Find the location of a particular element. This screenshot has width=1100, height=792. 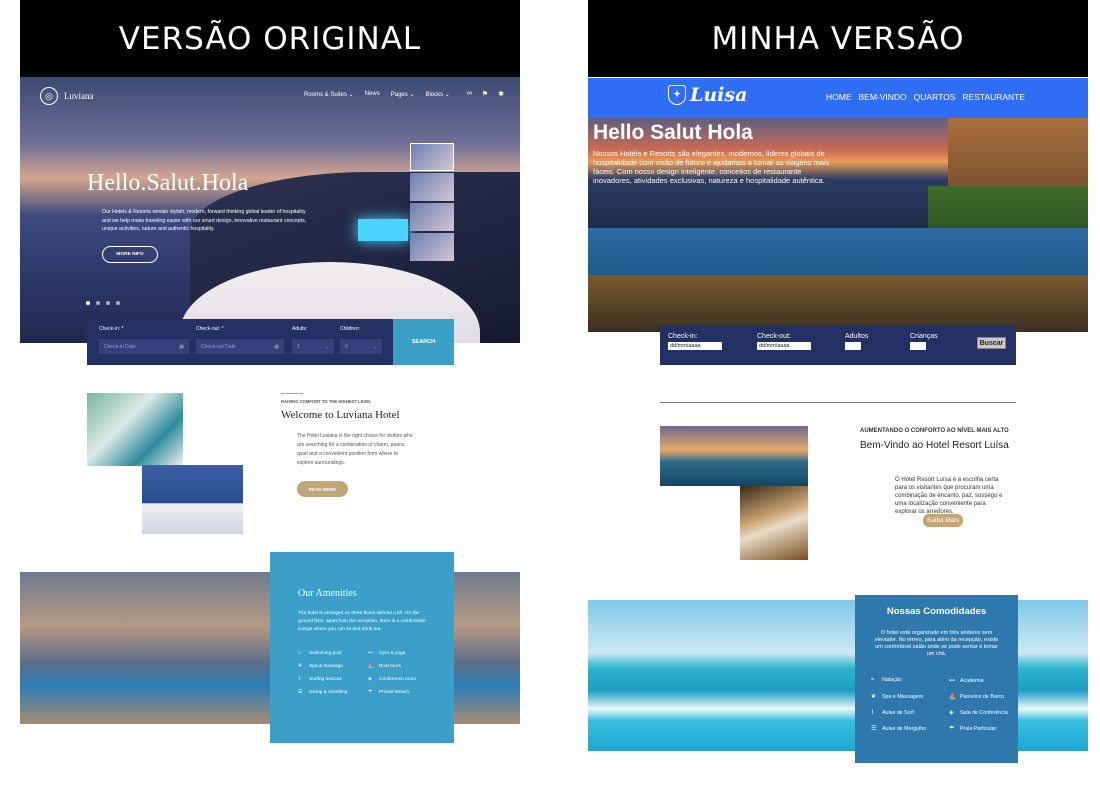

kicker-divider is located at coordinates (292, 393).